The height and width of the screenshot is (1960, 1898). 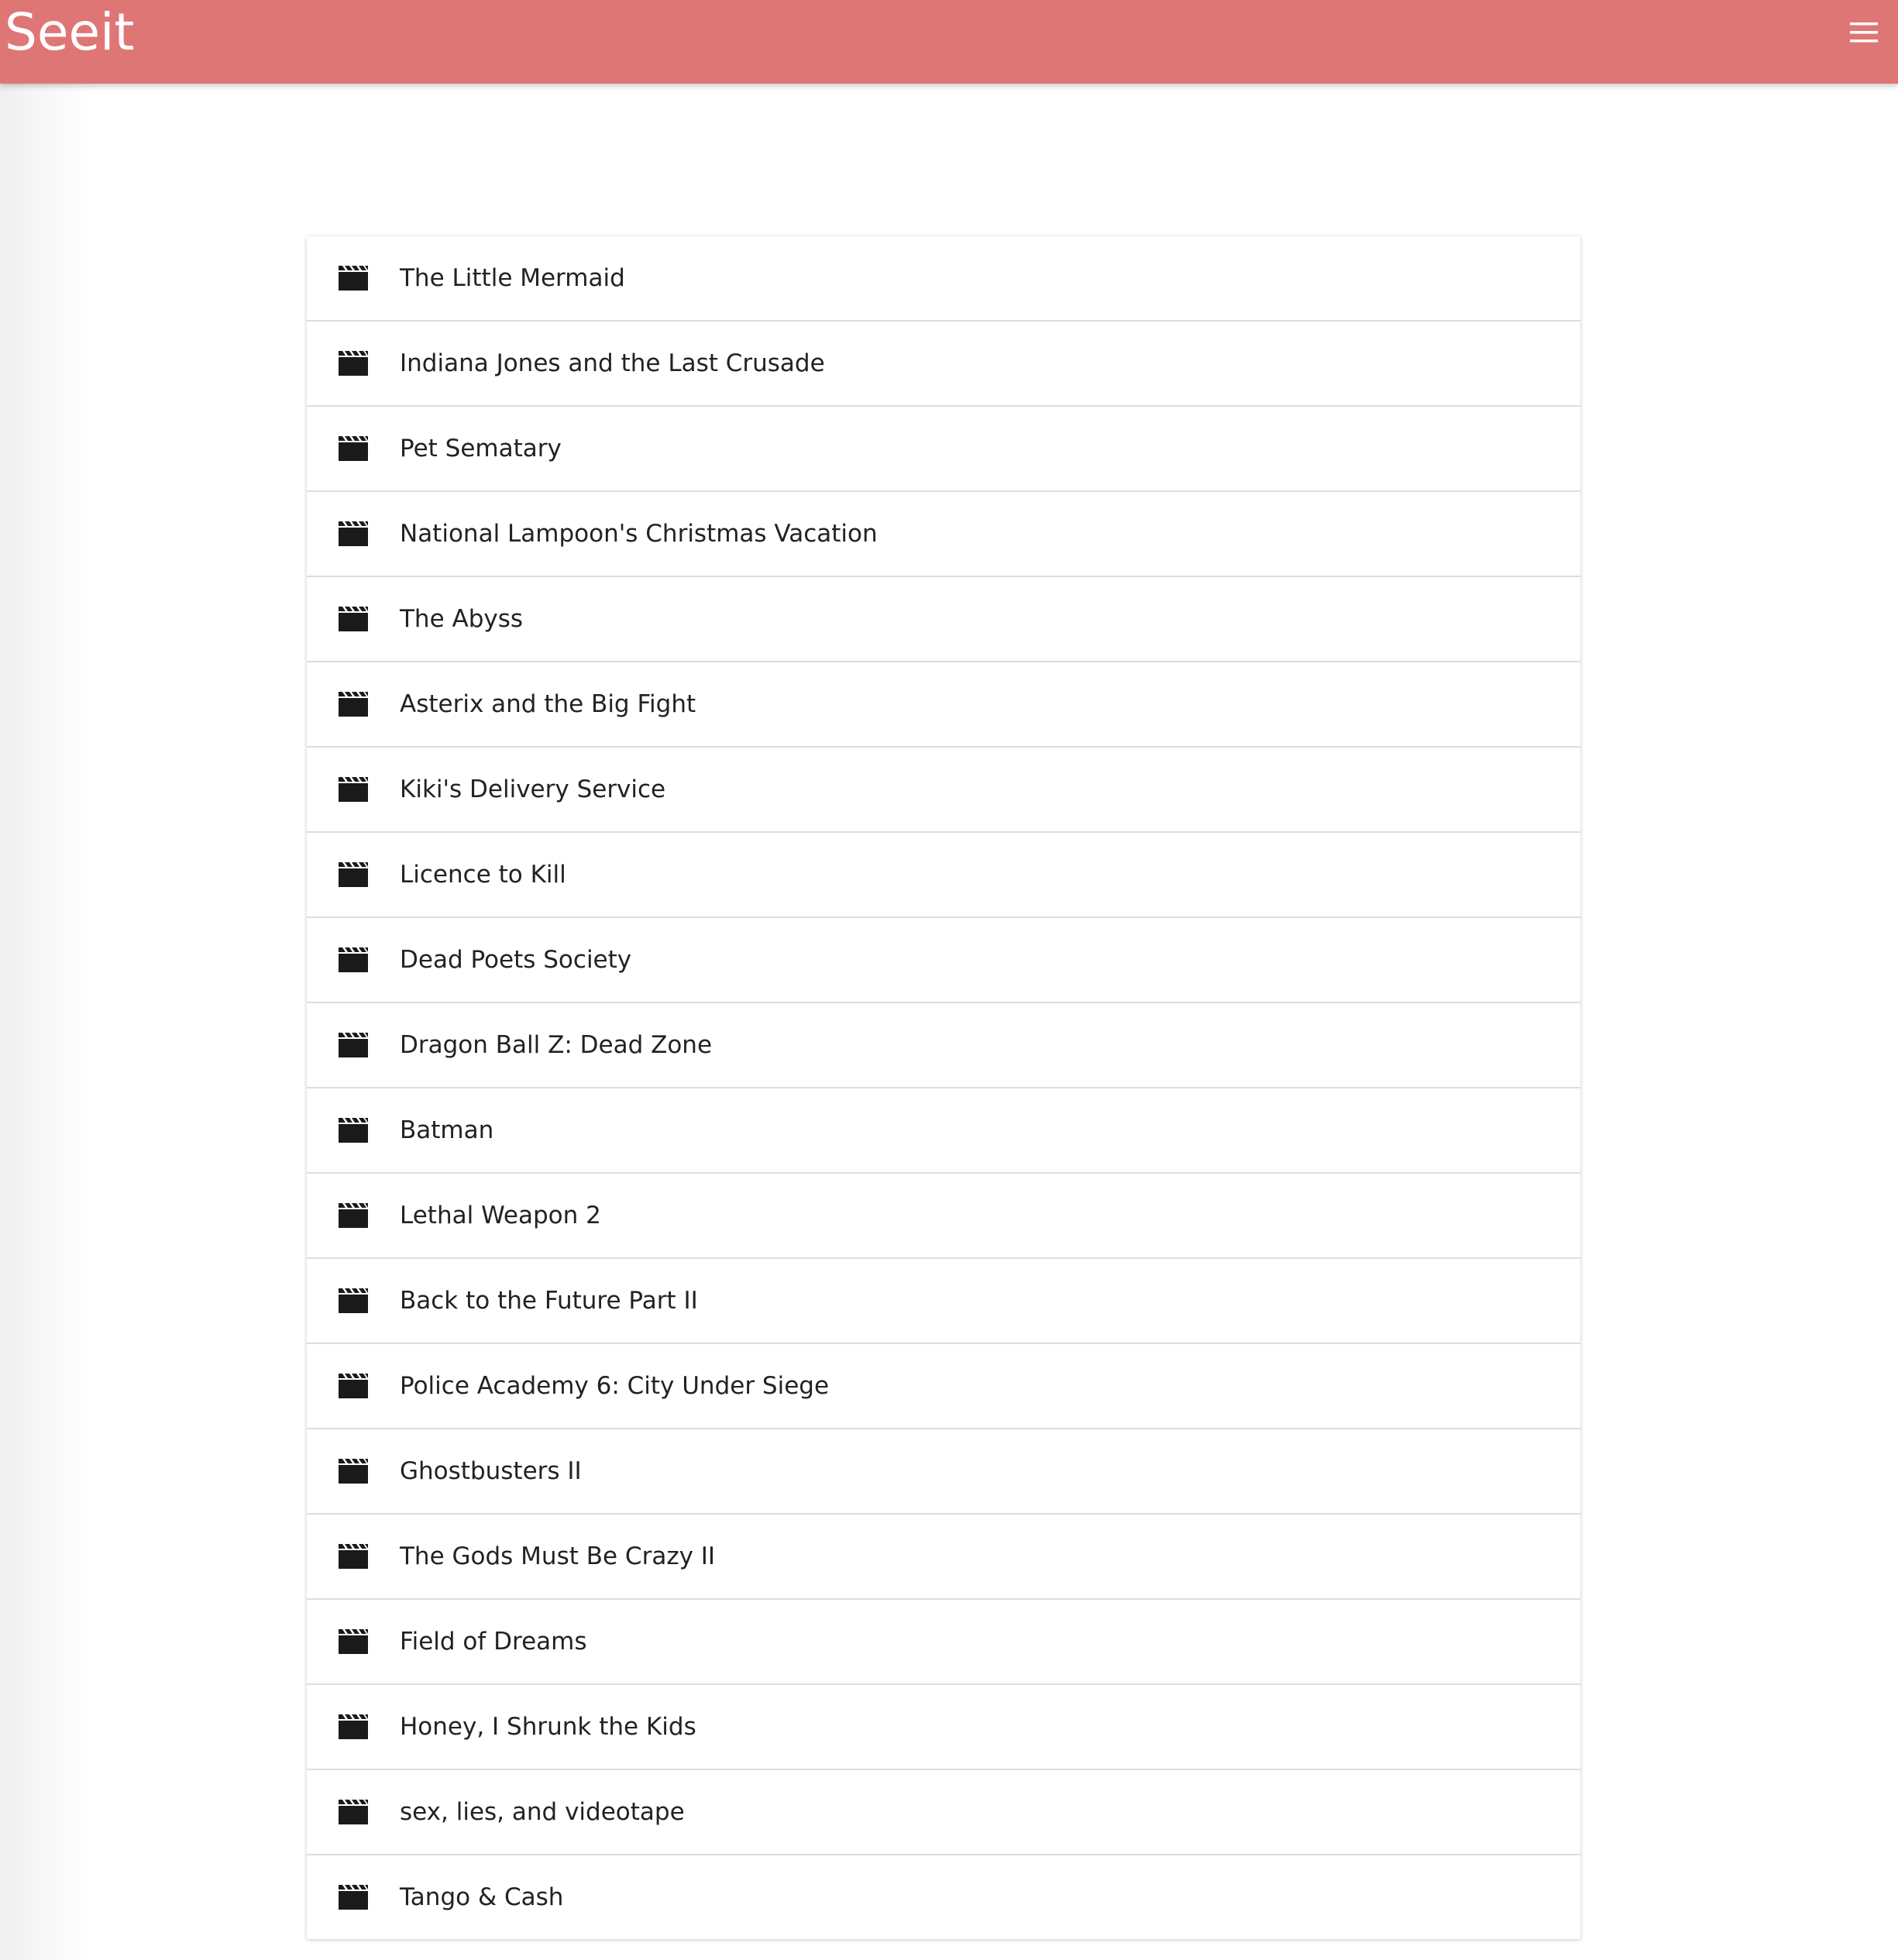 I want to click on movie-list-item: Indiana Jones and the Last Crusade, so click(x=943, y=364).